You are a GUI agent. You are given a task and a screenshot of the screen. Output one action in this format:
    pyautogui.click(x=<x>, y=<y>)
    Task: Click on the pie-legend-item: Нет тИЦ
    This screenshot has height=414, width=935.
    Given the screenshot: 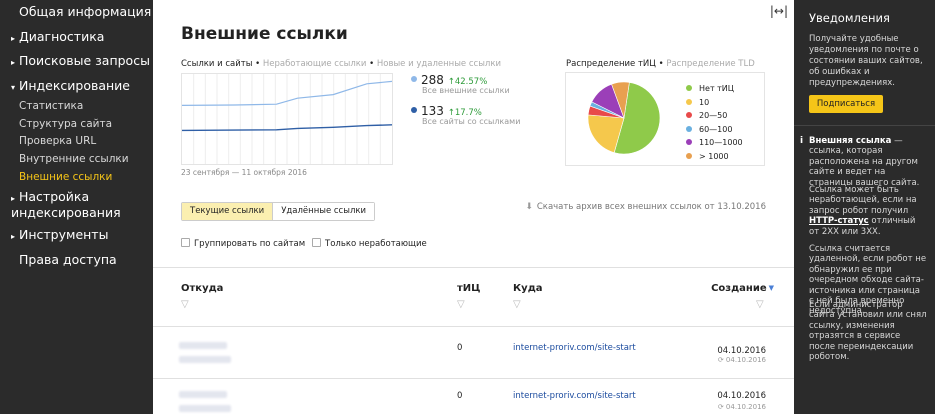 What is the action you would take?
    pyautogui.click(x=714, y=89)
    